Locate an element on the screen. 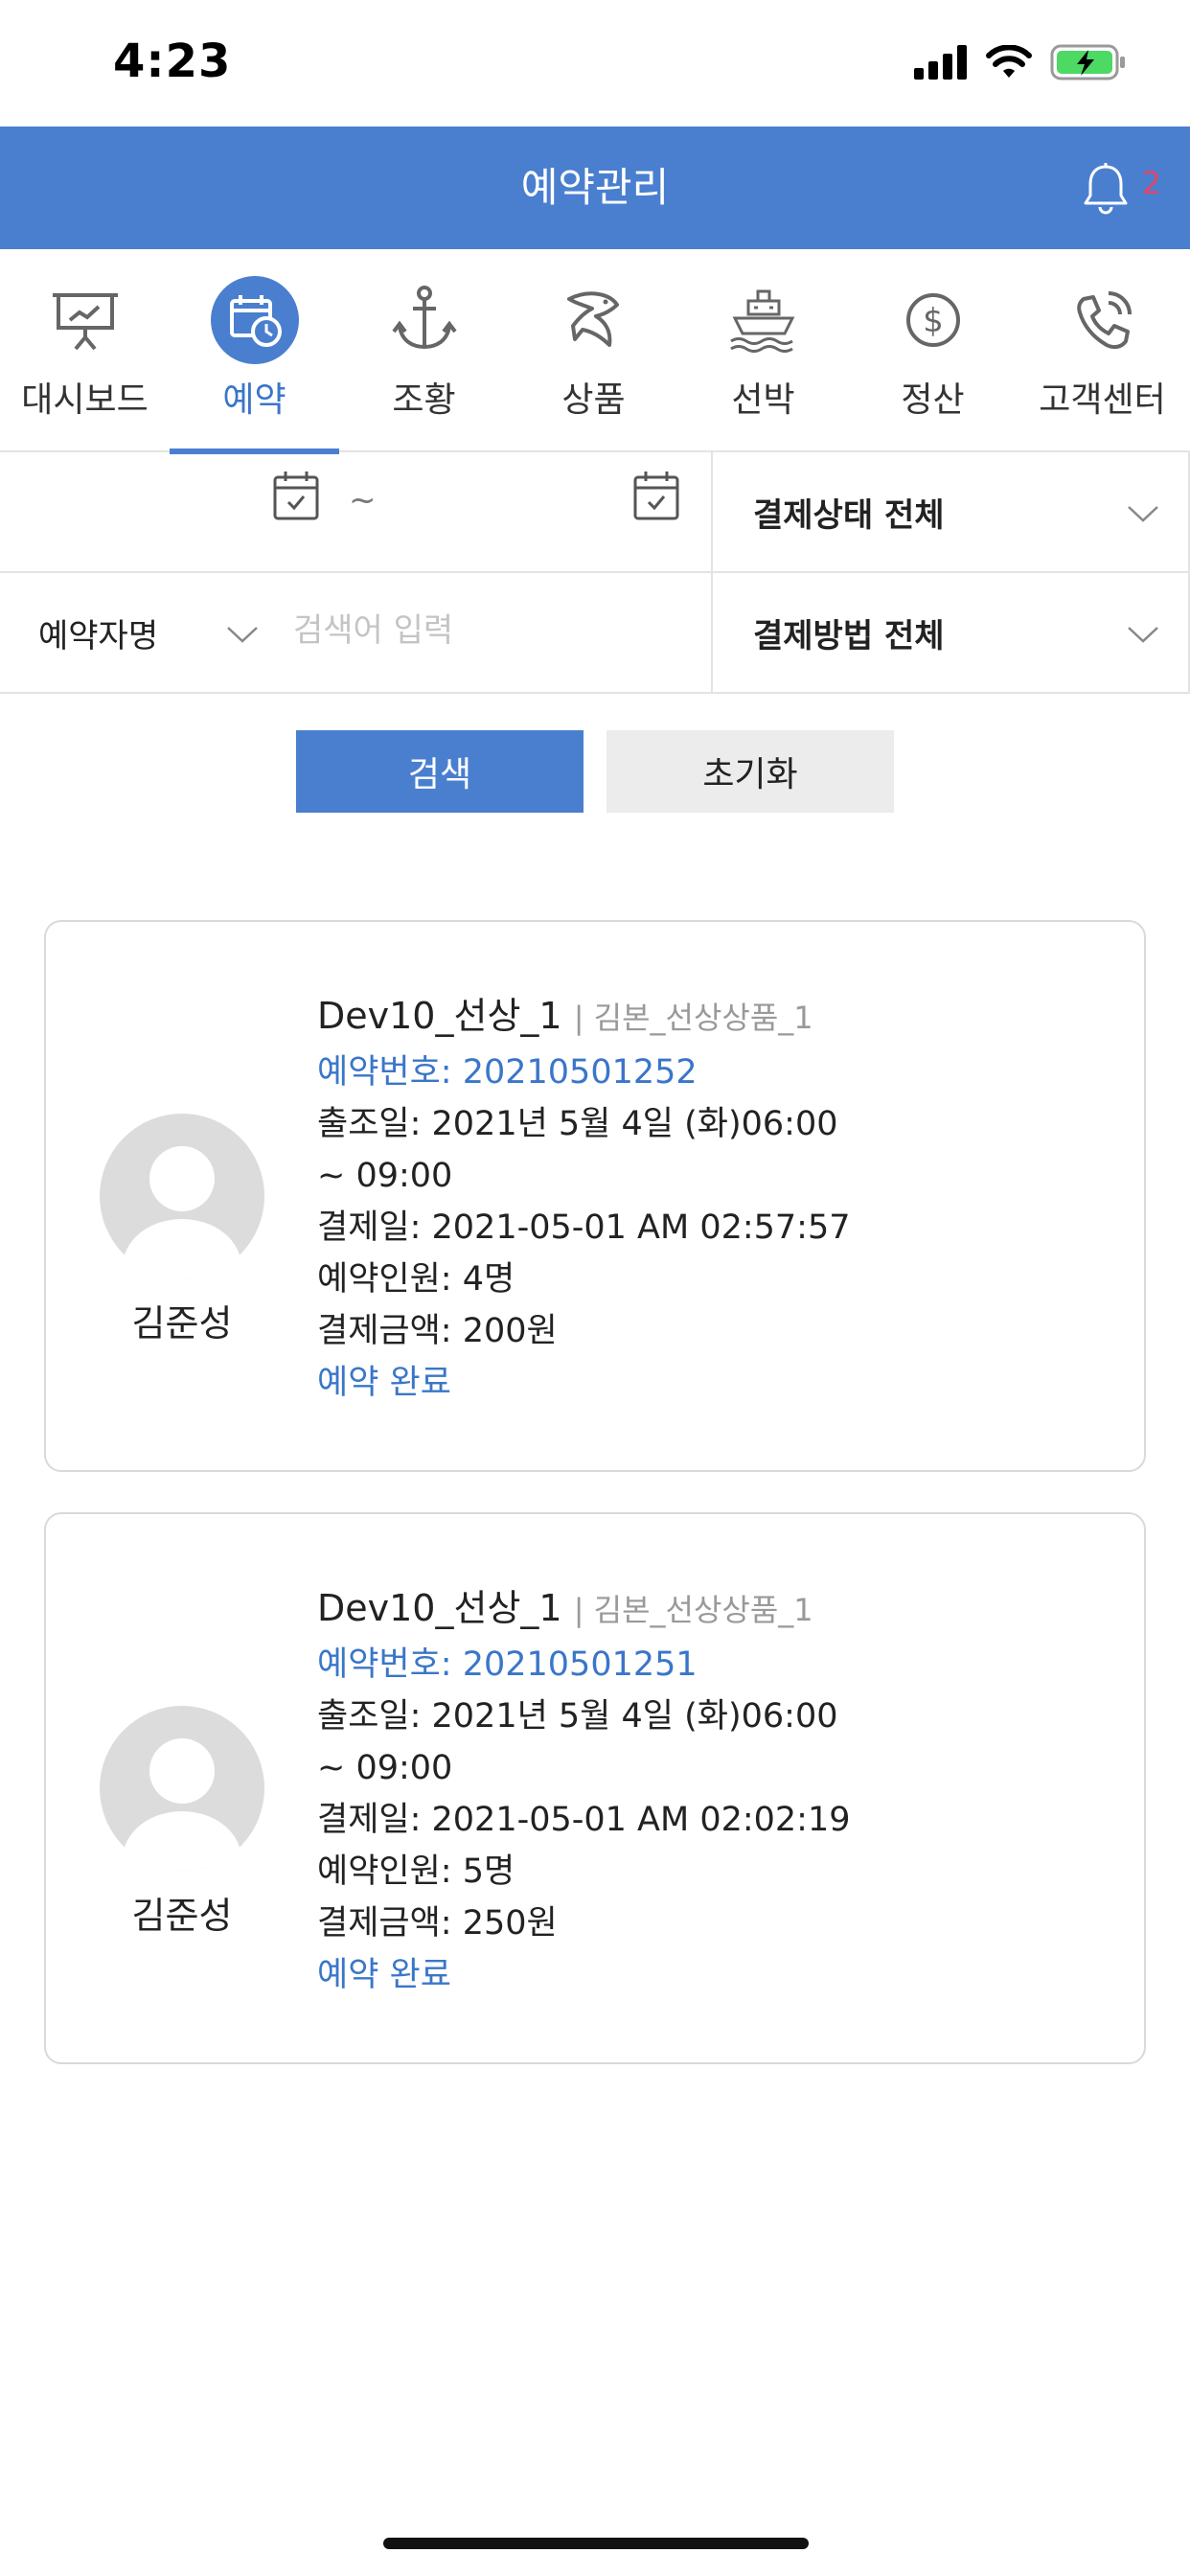 The image size is (1190, 2576). top-nav: 대시보드 예약 조황 상품 선박 $ 정산 고객센터 is located at coordinates (595, 351).